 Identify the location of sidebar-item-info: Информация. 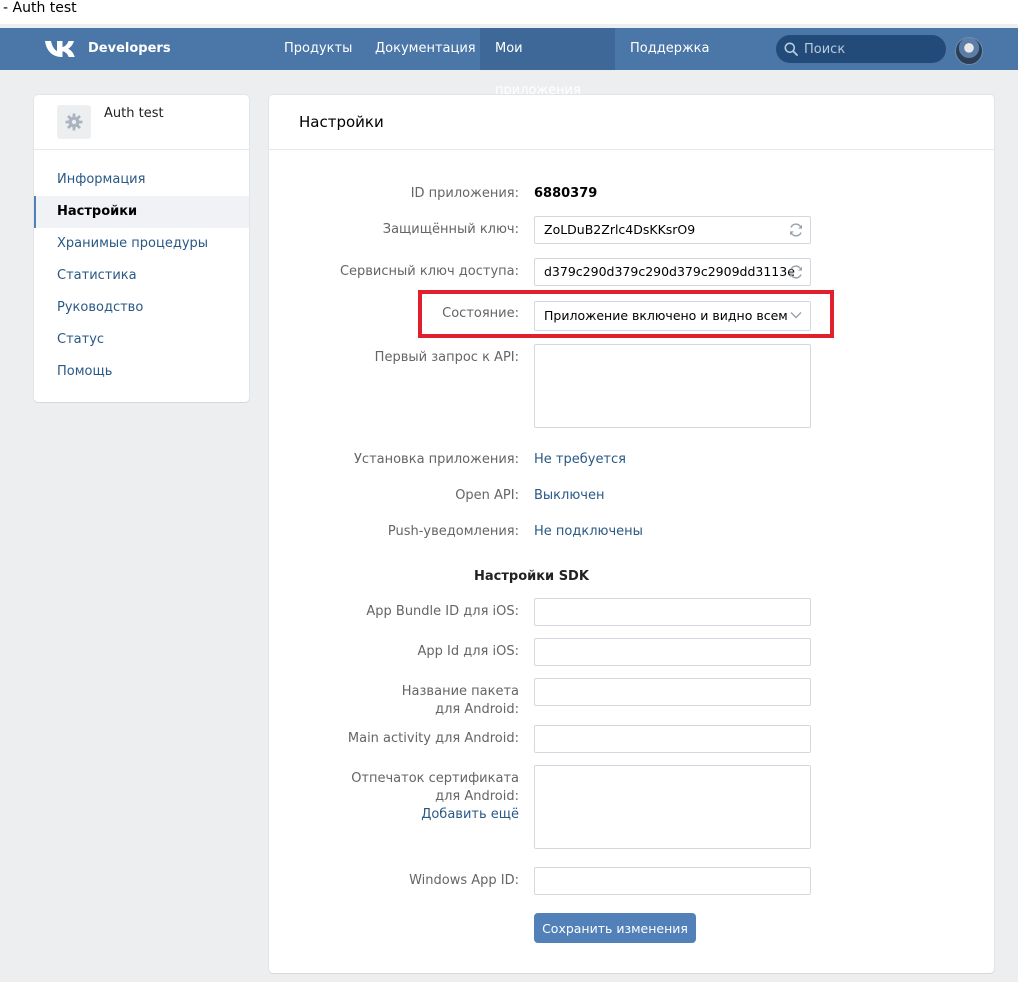
(141, 180).